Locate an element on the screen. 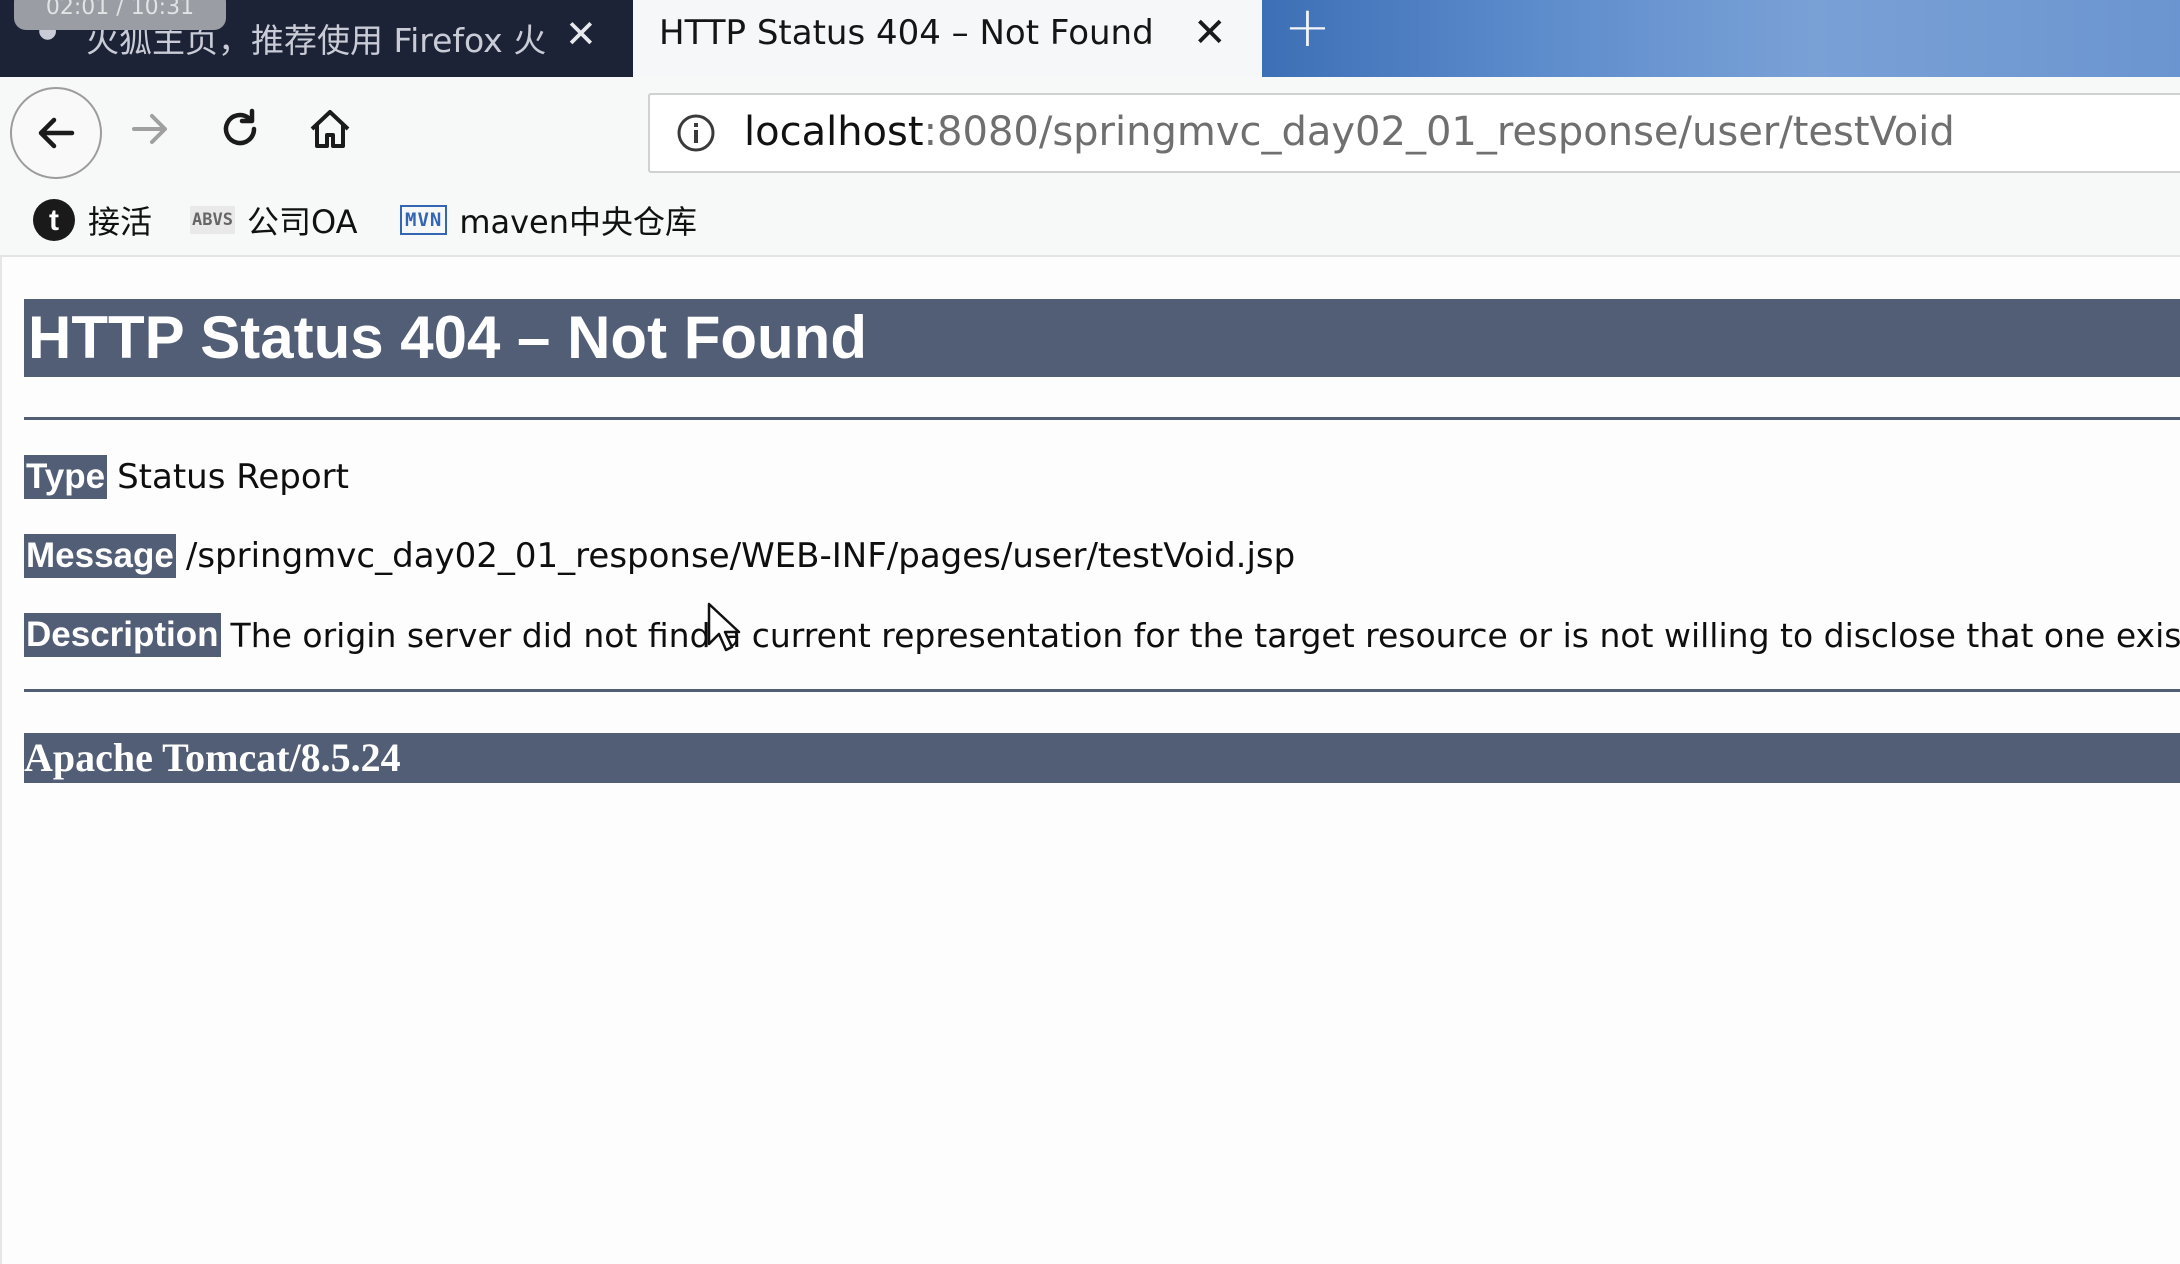 The height and width of the screenshot is (1264, 2180). bookmark-company-oa: ABVS 公司OA is located at coordinates (273, 220).